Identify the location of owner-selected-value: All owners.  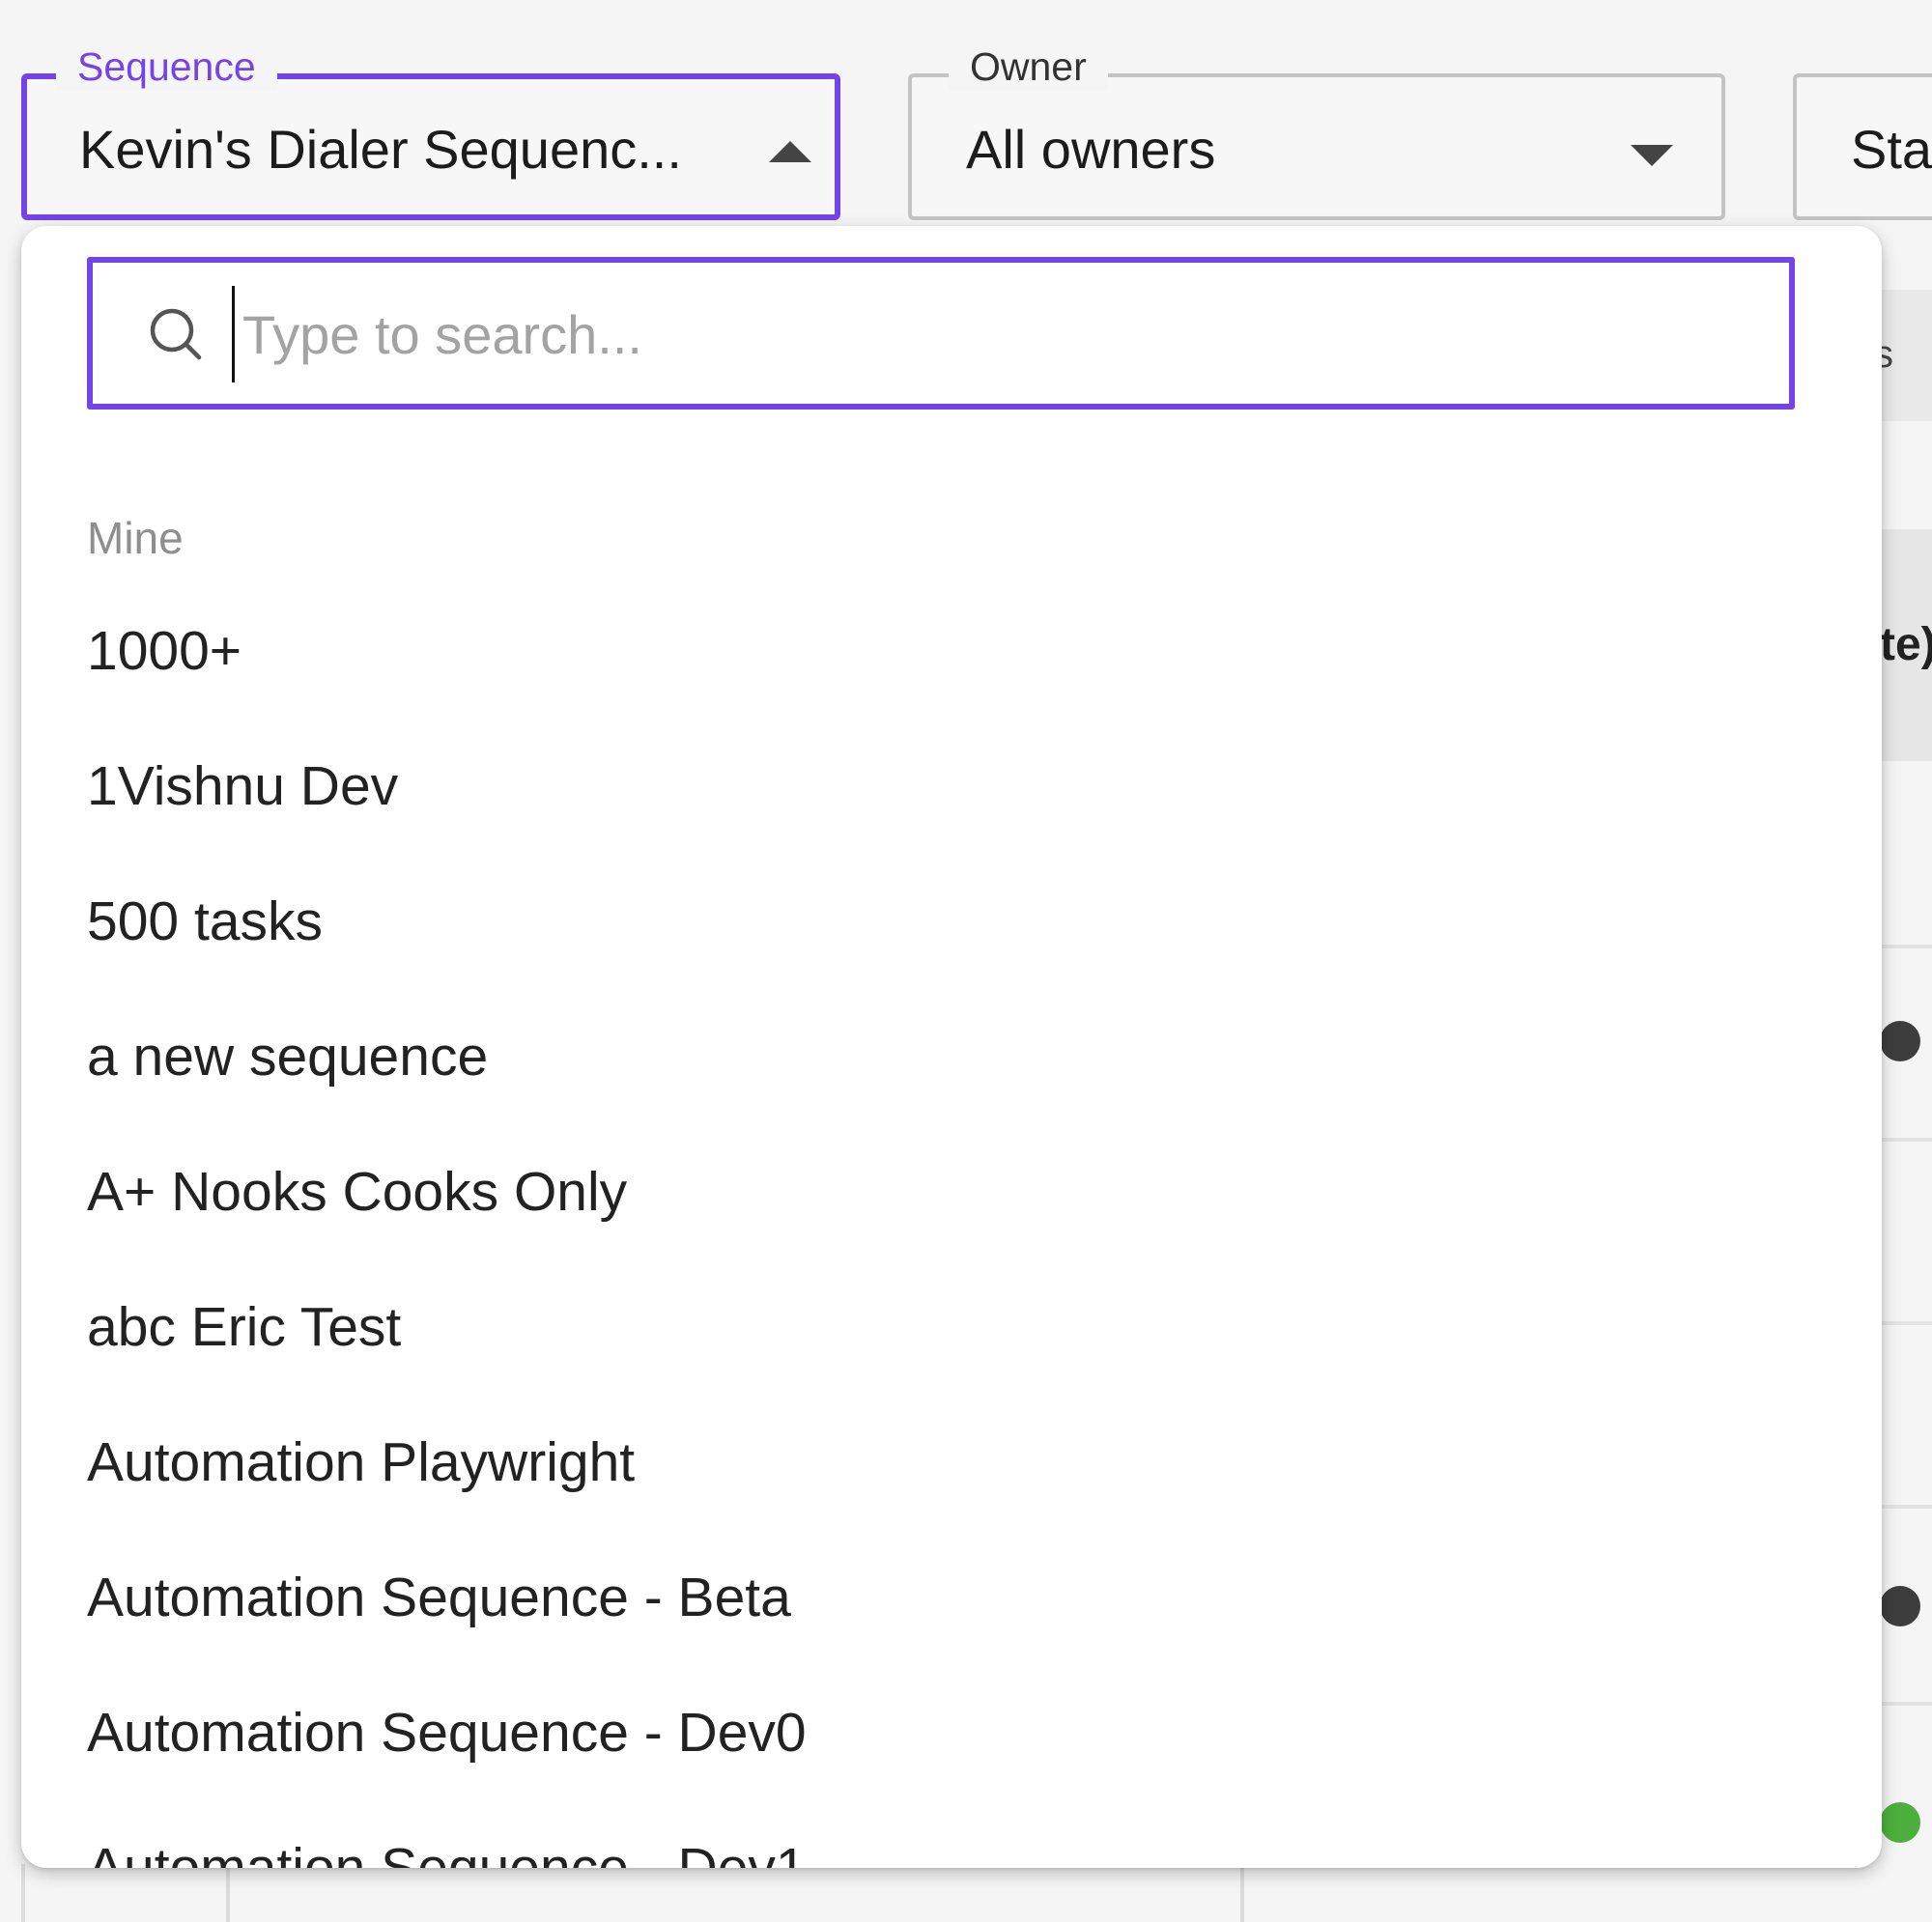
(1091, 149).